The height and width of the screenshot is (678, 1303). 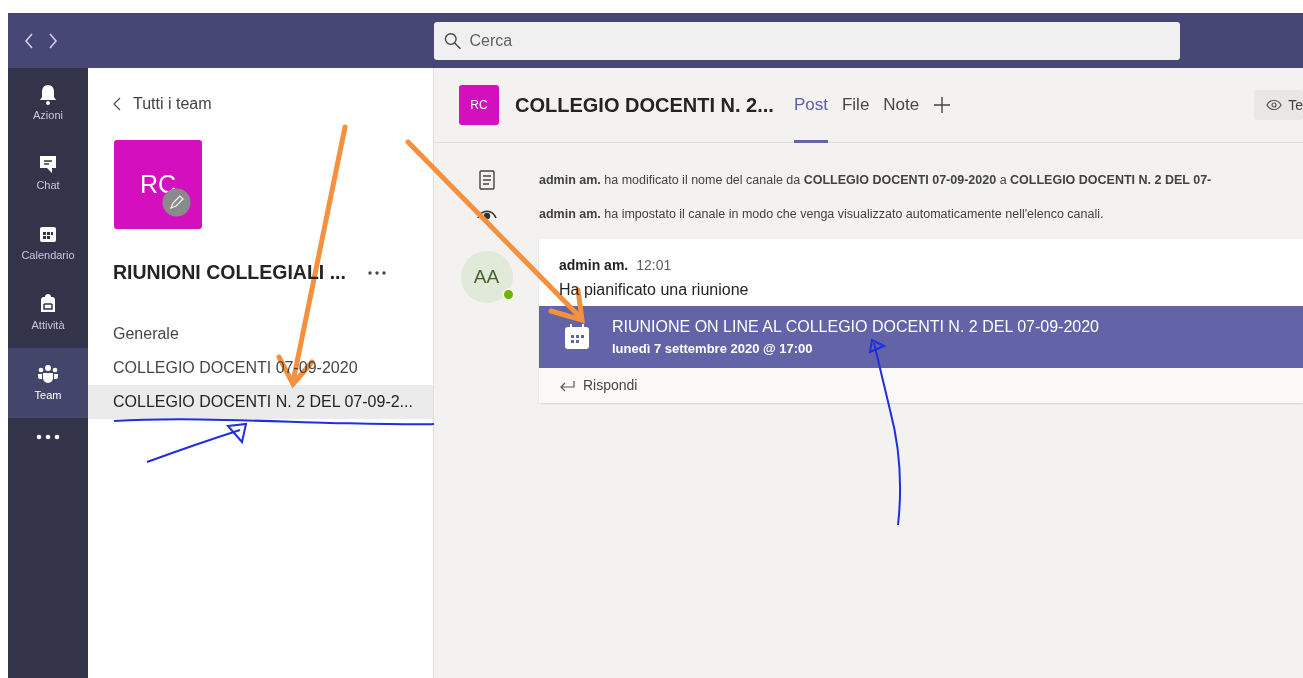 I want to click on forward-icon, so click(x=53, y=40).